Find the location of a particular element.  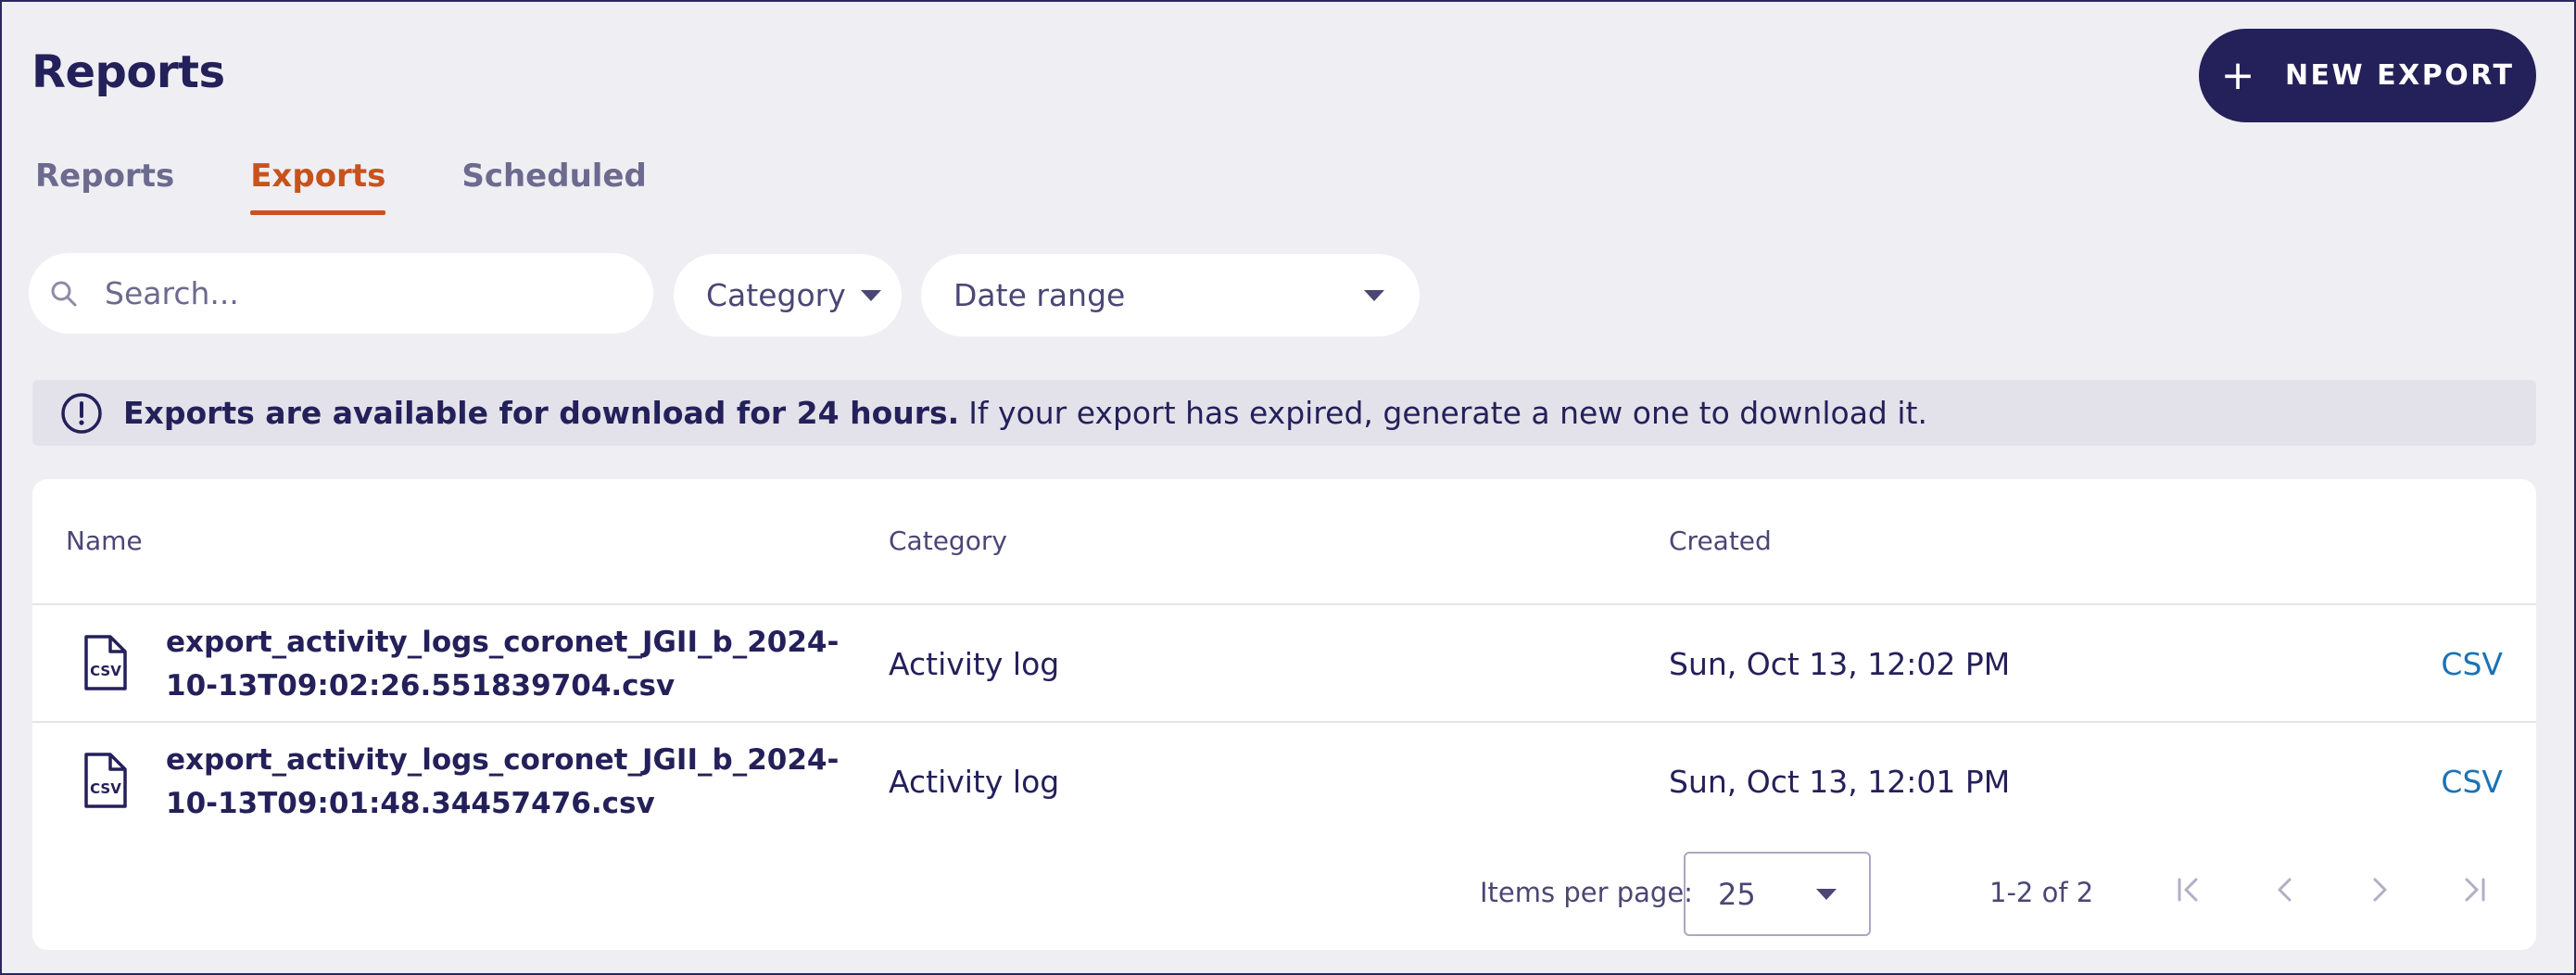

tab-bar: Reports Exports Scheduled is located at coordinates (379, 186).